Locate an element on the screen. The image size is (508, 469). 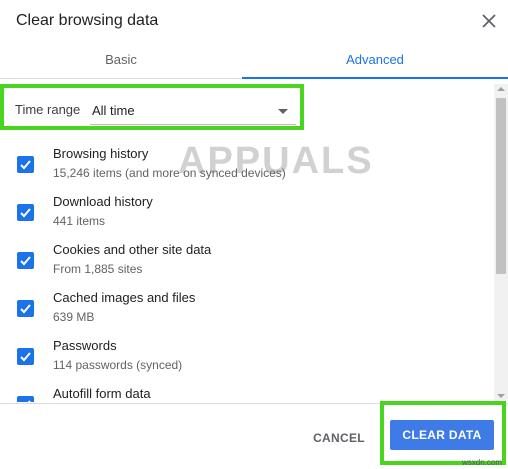
time-range-value: All time is located at coordinates (113, 110).